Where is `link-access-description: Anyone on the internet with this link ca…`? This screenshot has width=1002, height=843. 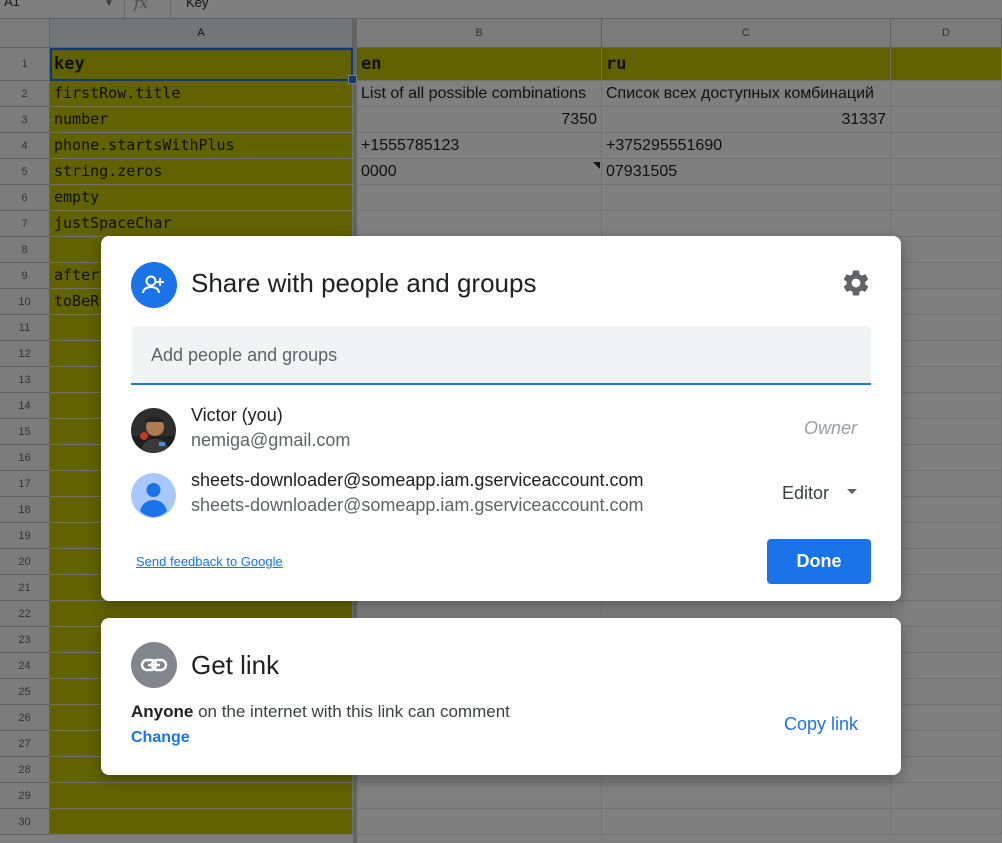
link-access-description: Anyone on the internet with this link ca… is located at coordinates (320, 712).